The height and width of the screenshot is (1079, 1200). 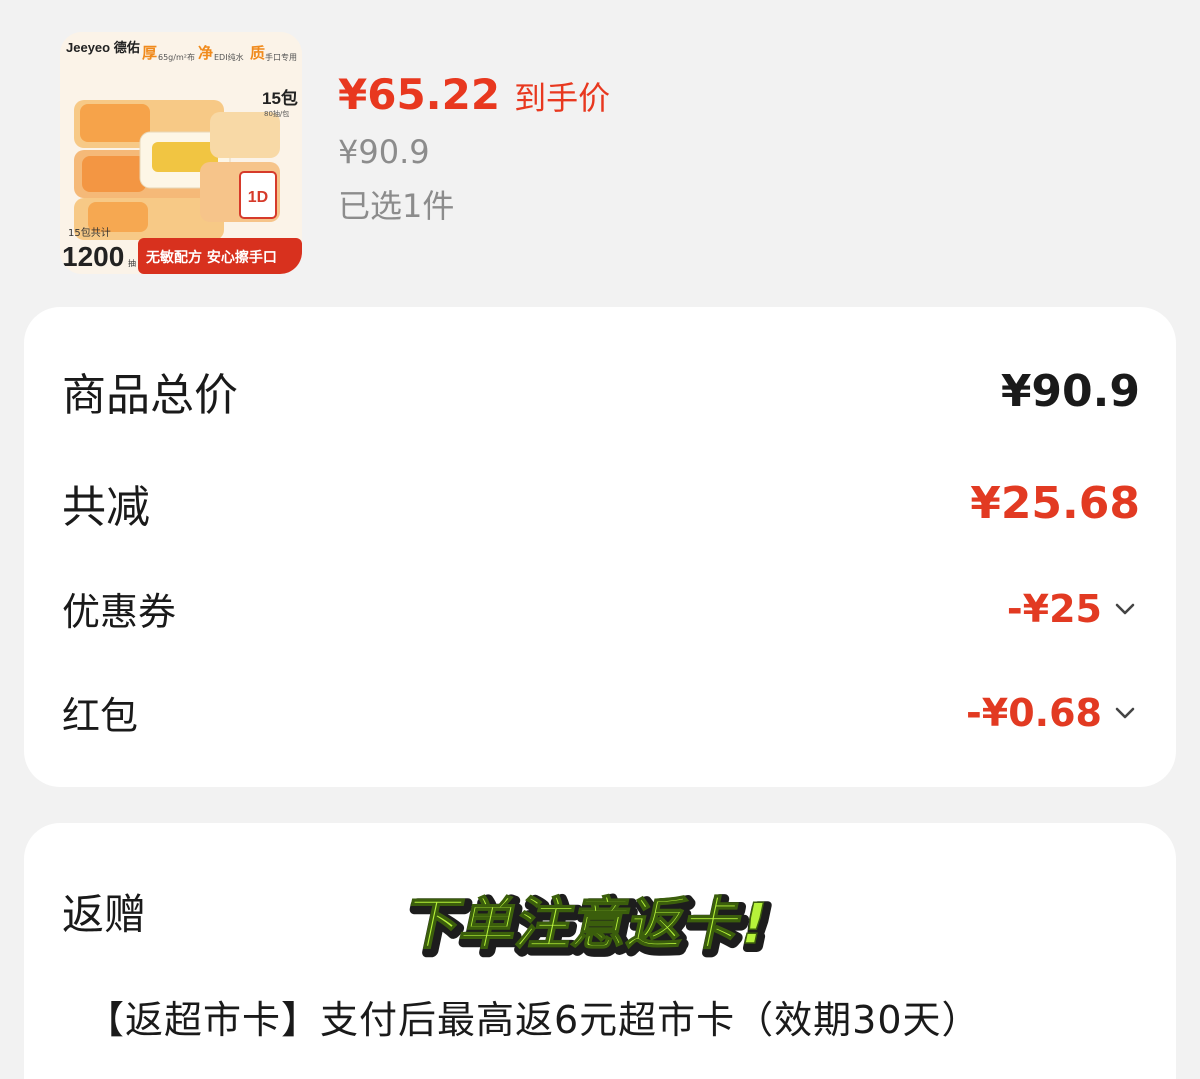 I want to click on svg-text: 质, so click(x=257, y=53).